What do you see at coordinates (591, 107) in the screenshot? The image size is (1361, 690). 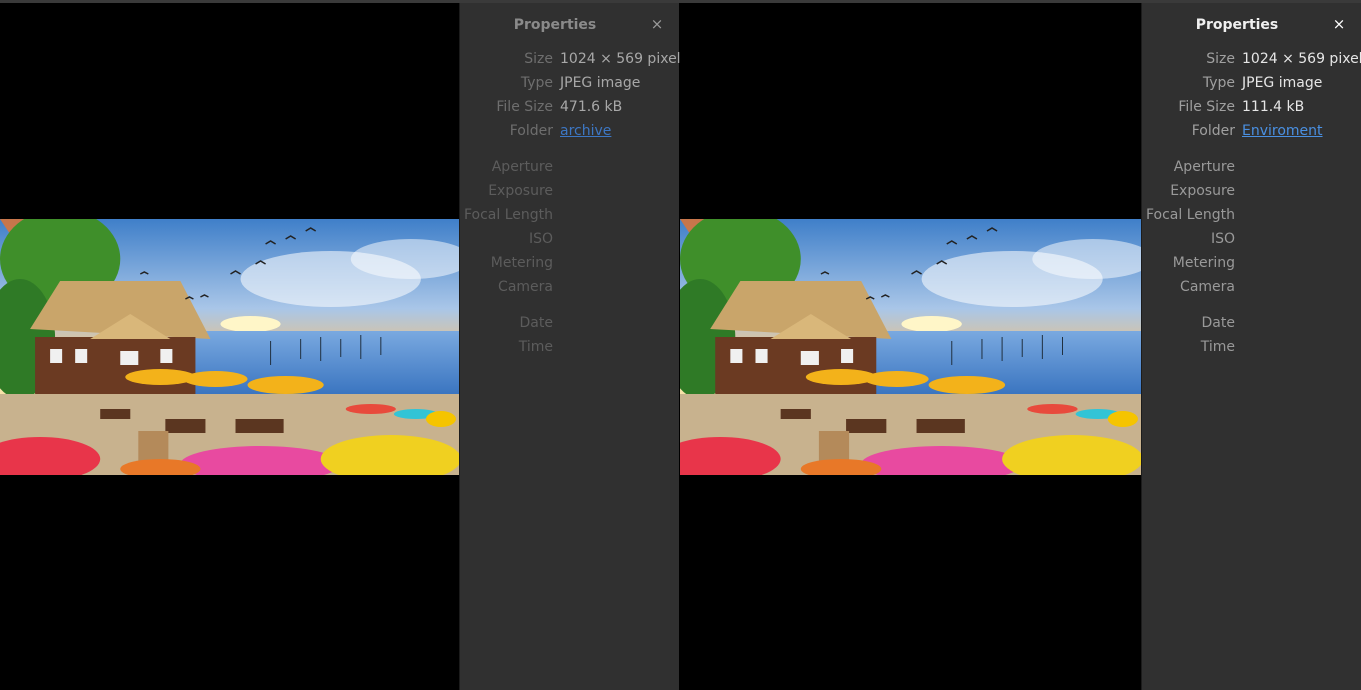 I see `file-size-value: 471.6 kB` at bounding box center [591, 107].